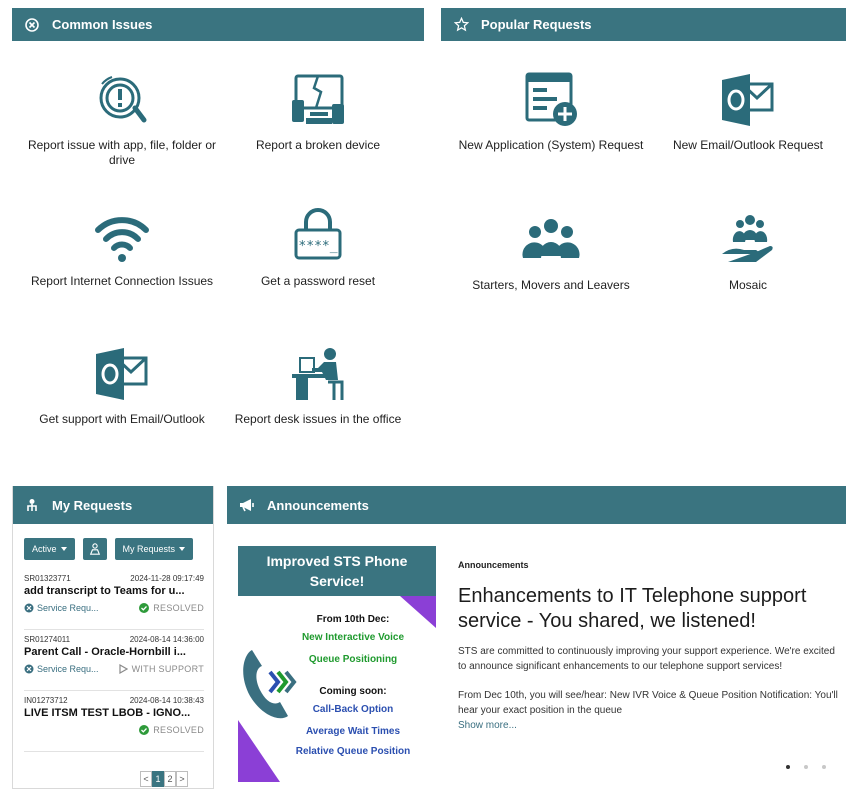  Describe the element at coordinates (353, 691) in the screenshot. I see `banner-coming-label: Coming soon:` at that location.